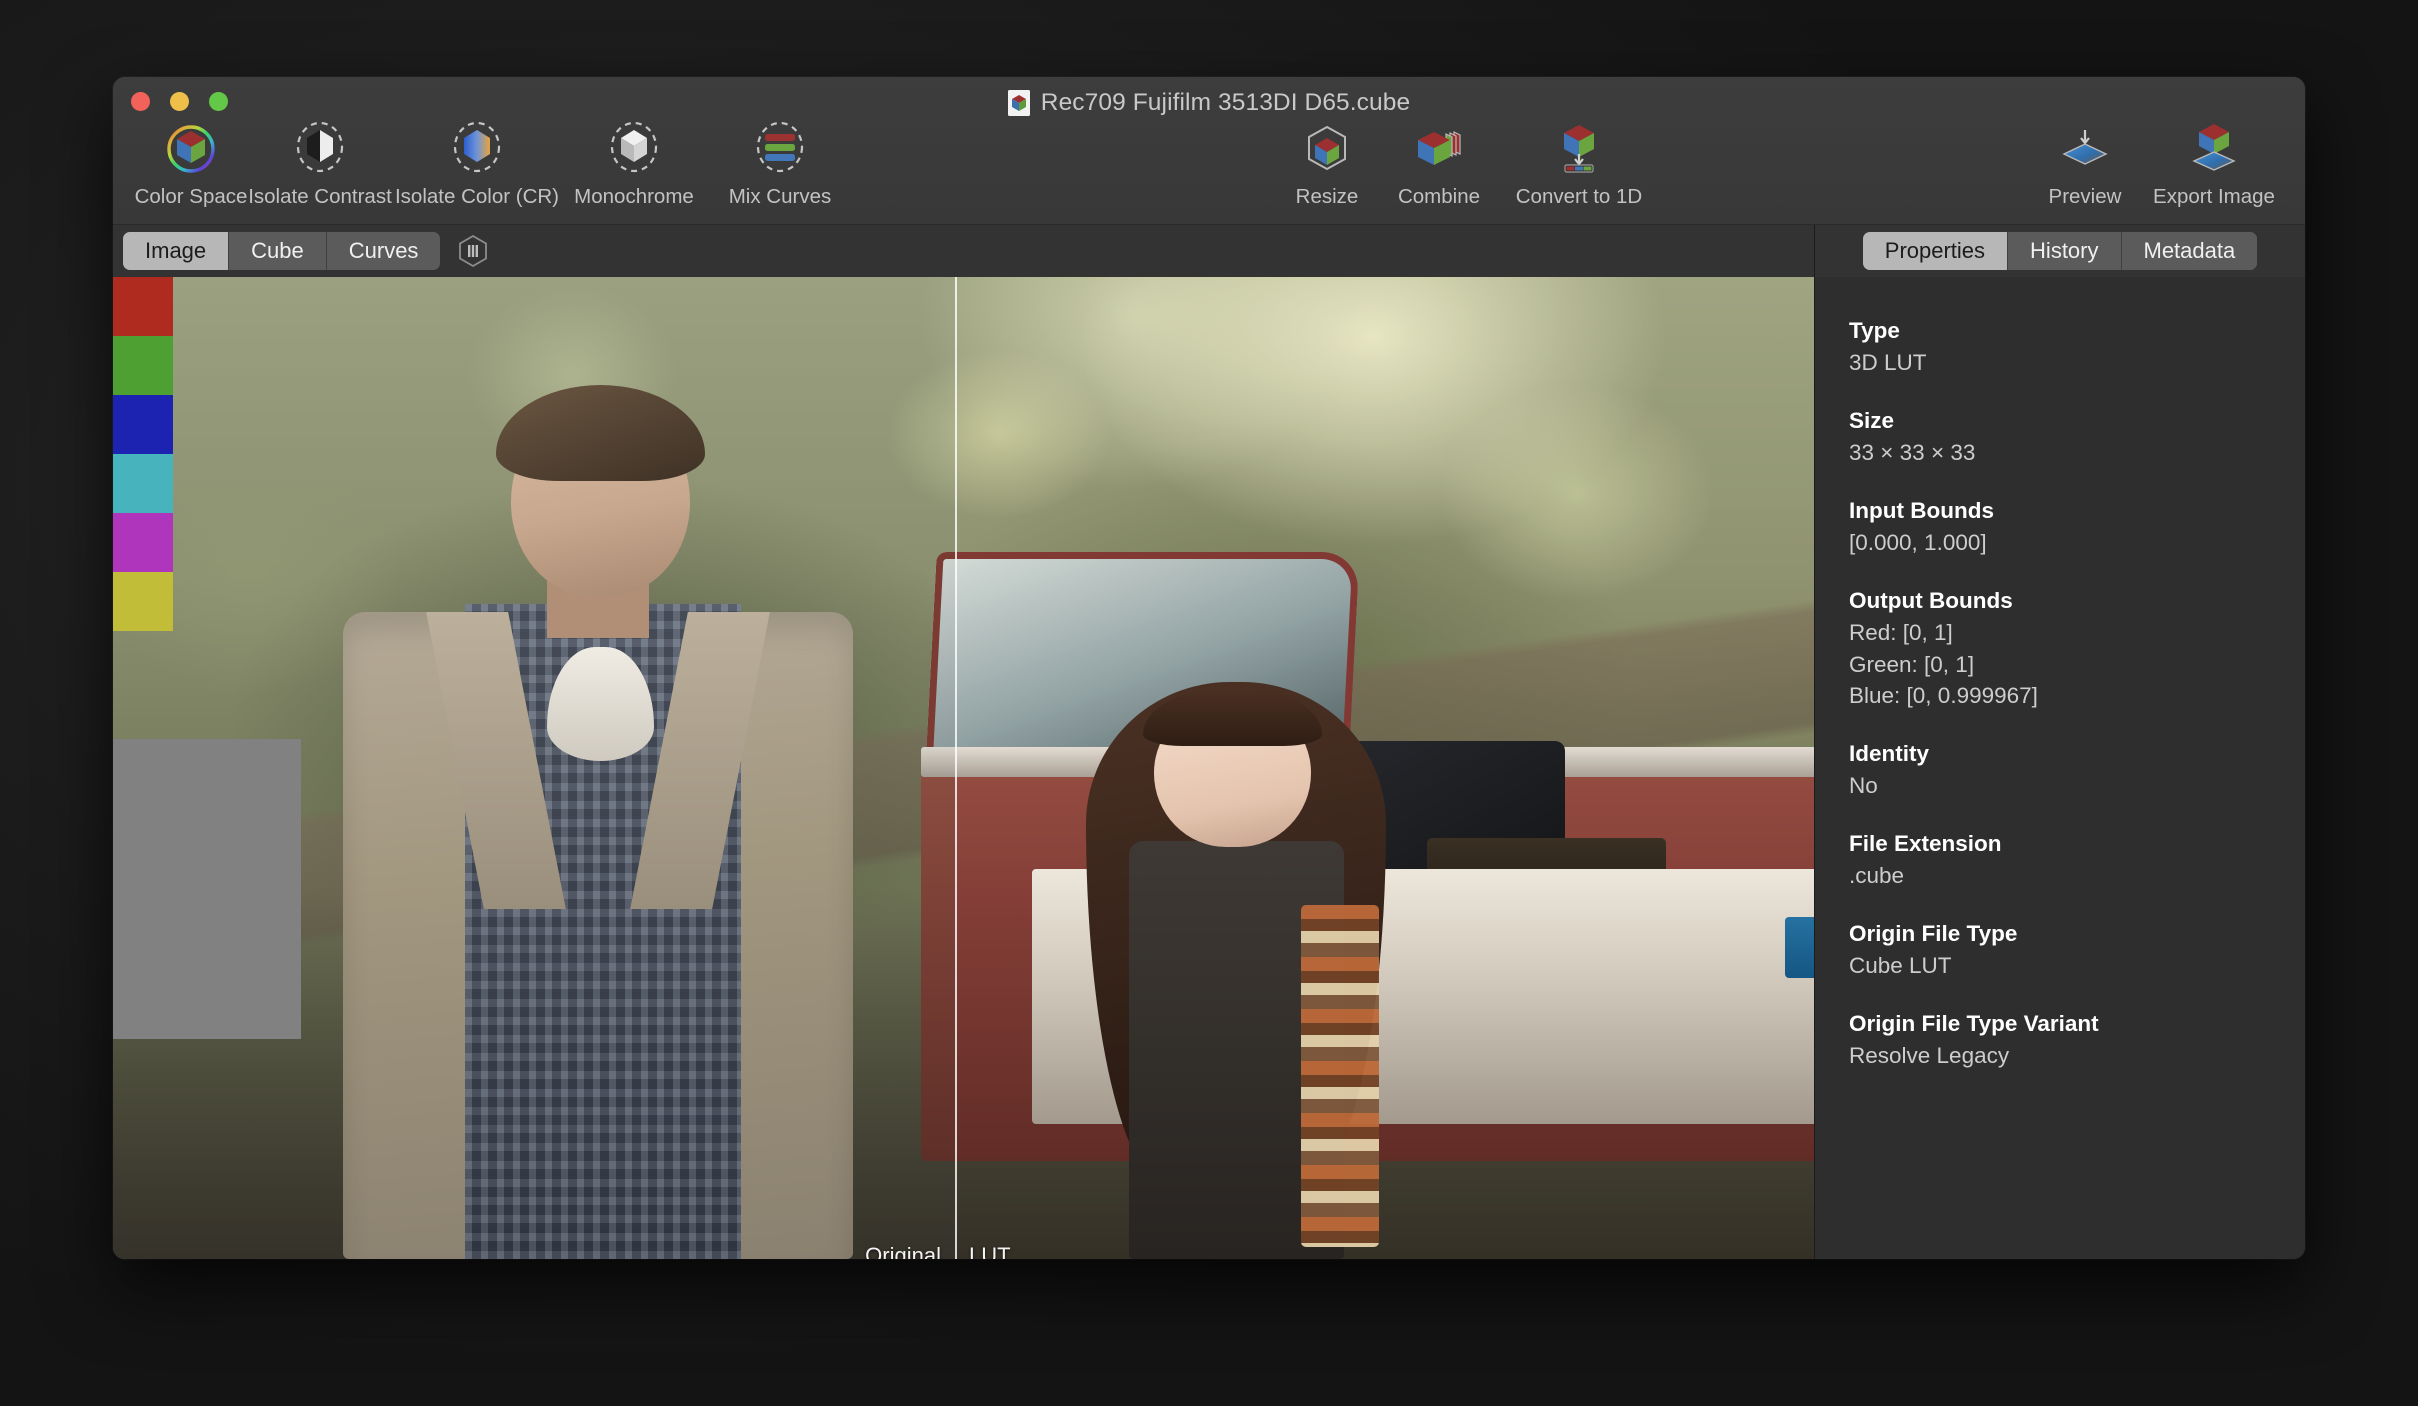 The image size is (2418, 1406). I want to click on tab-history: History, so click(2065, 251).